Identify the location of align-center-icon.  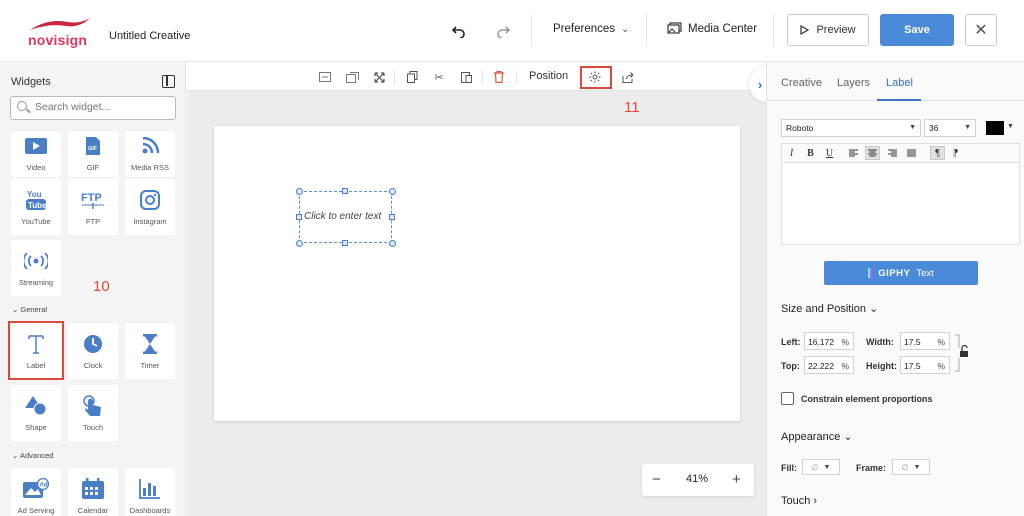
(872, 153).